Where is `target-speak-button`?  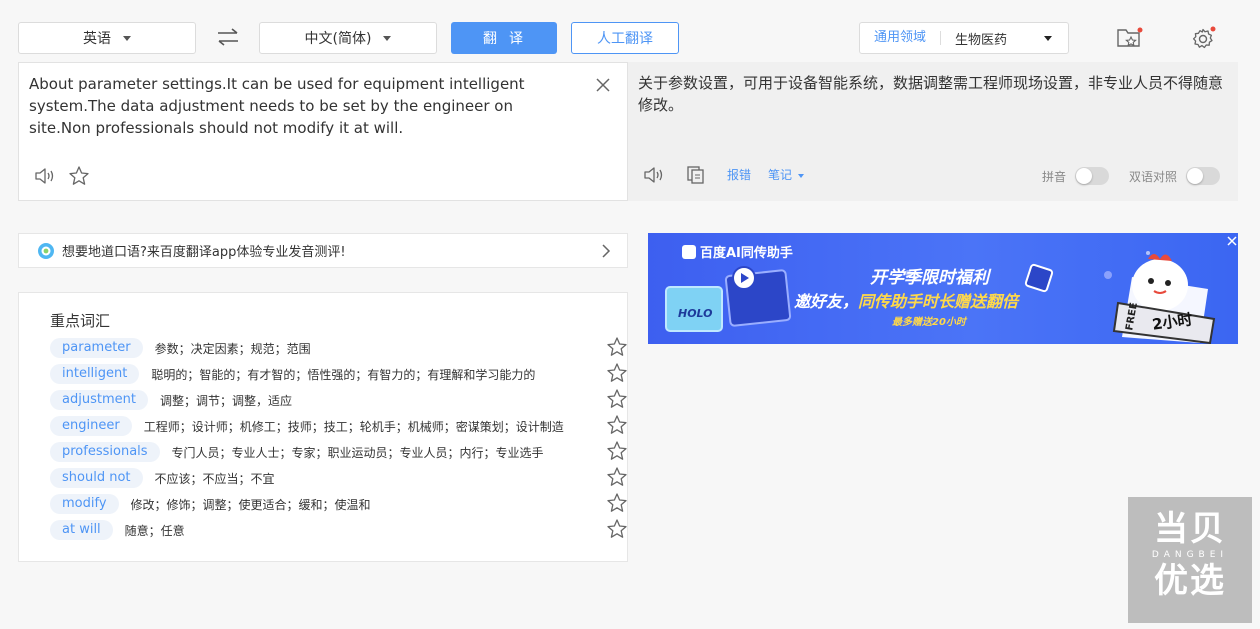
target-speak-button is located at coordinates (654, 175).